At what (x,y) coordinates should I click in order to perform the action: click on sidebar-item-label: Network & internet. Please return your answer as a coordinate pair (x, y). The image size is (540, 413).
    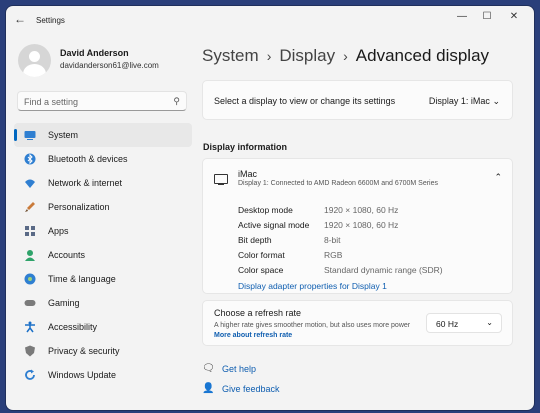
    Looking at the image, I should click on (85, 183).